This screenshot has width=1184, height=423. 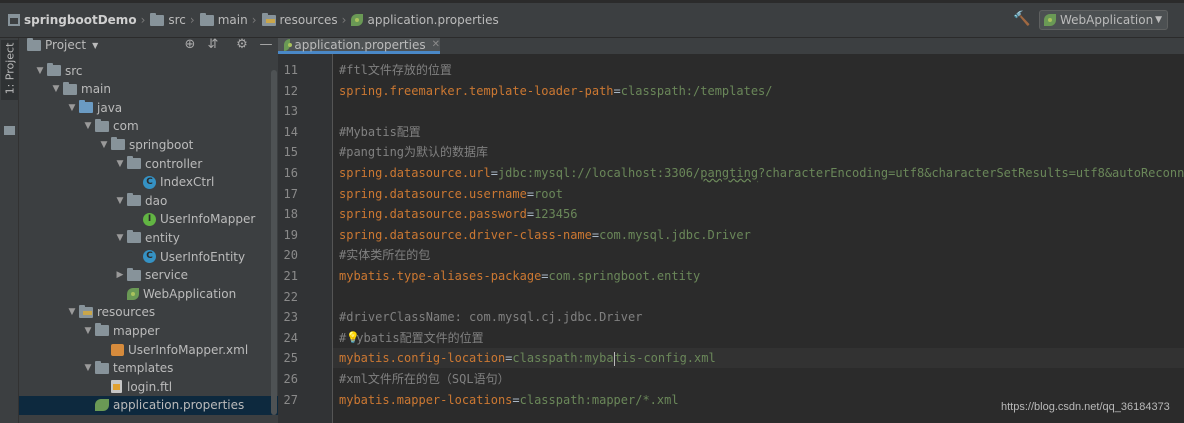 What do you see at coordinates (274, 242) in the screenshot?
I see `tree-scrollbar` at bounding box center [274, 242].